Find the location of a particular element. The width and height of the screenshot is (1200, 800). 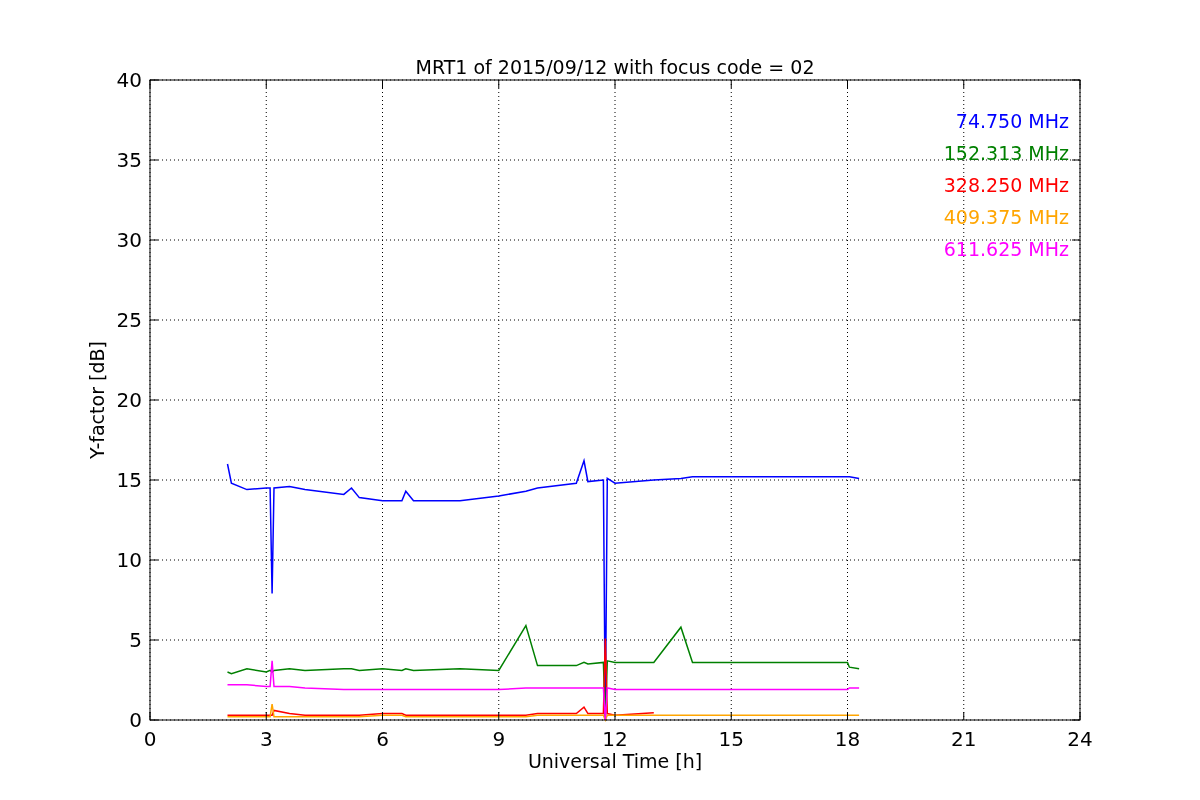

legend-label: 611.625 MHz is located at coordinates (1006, 249).